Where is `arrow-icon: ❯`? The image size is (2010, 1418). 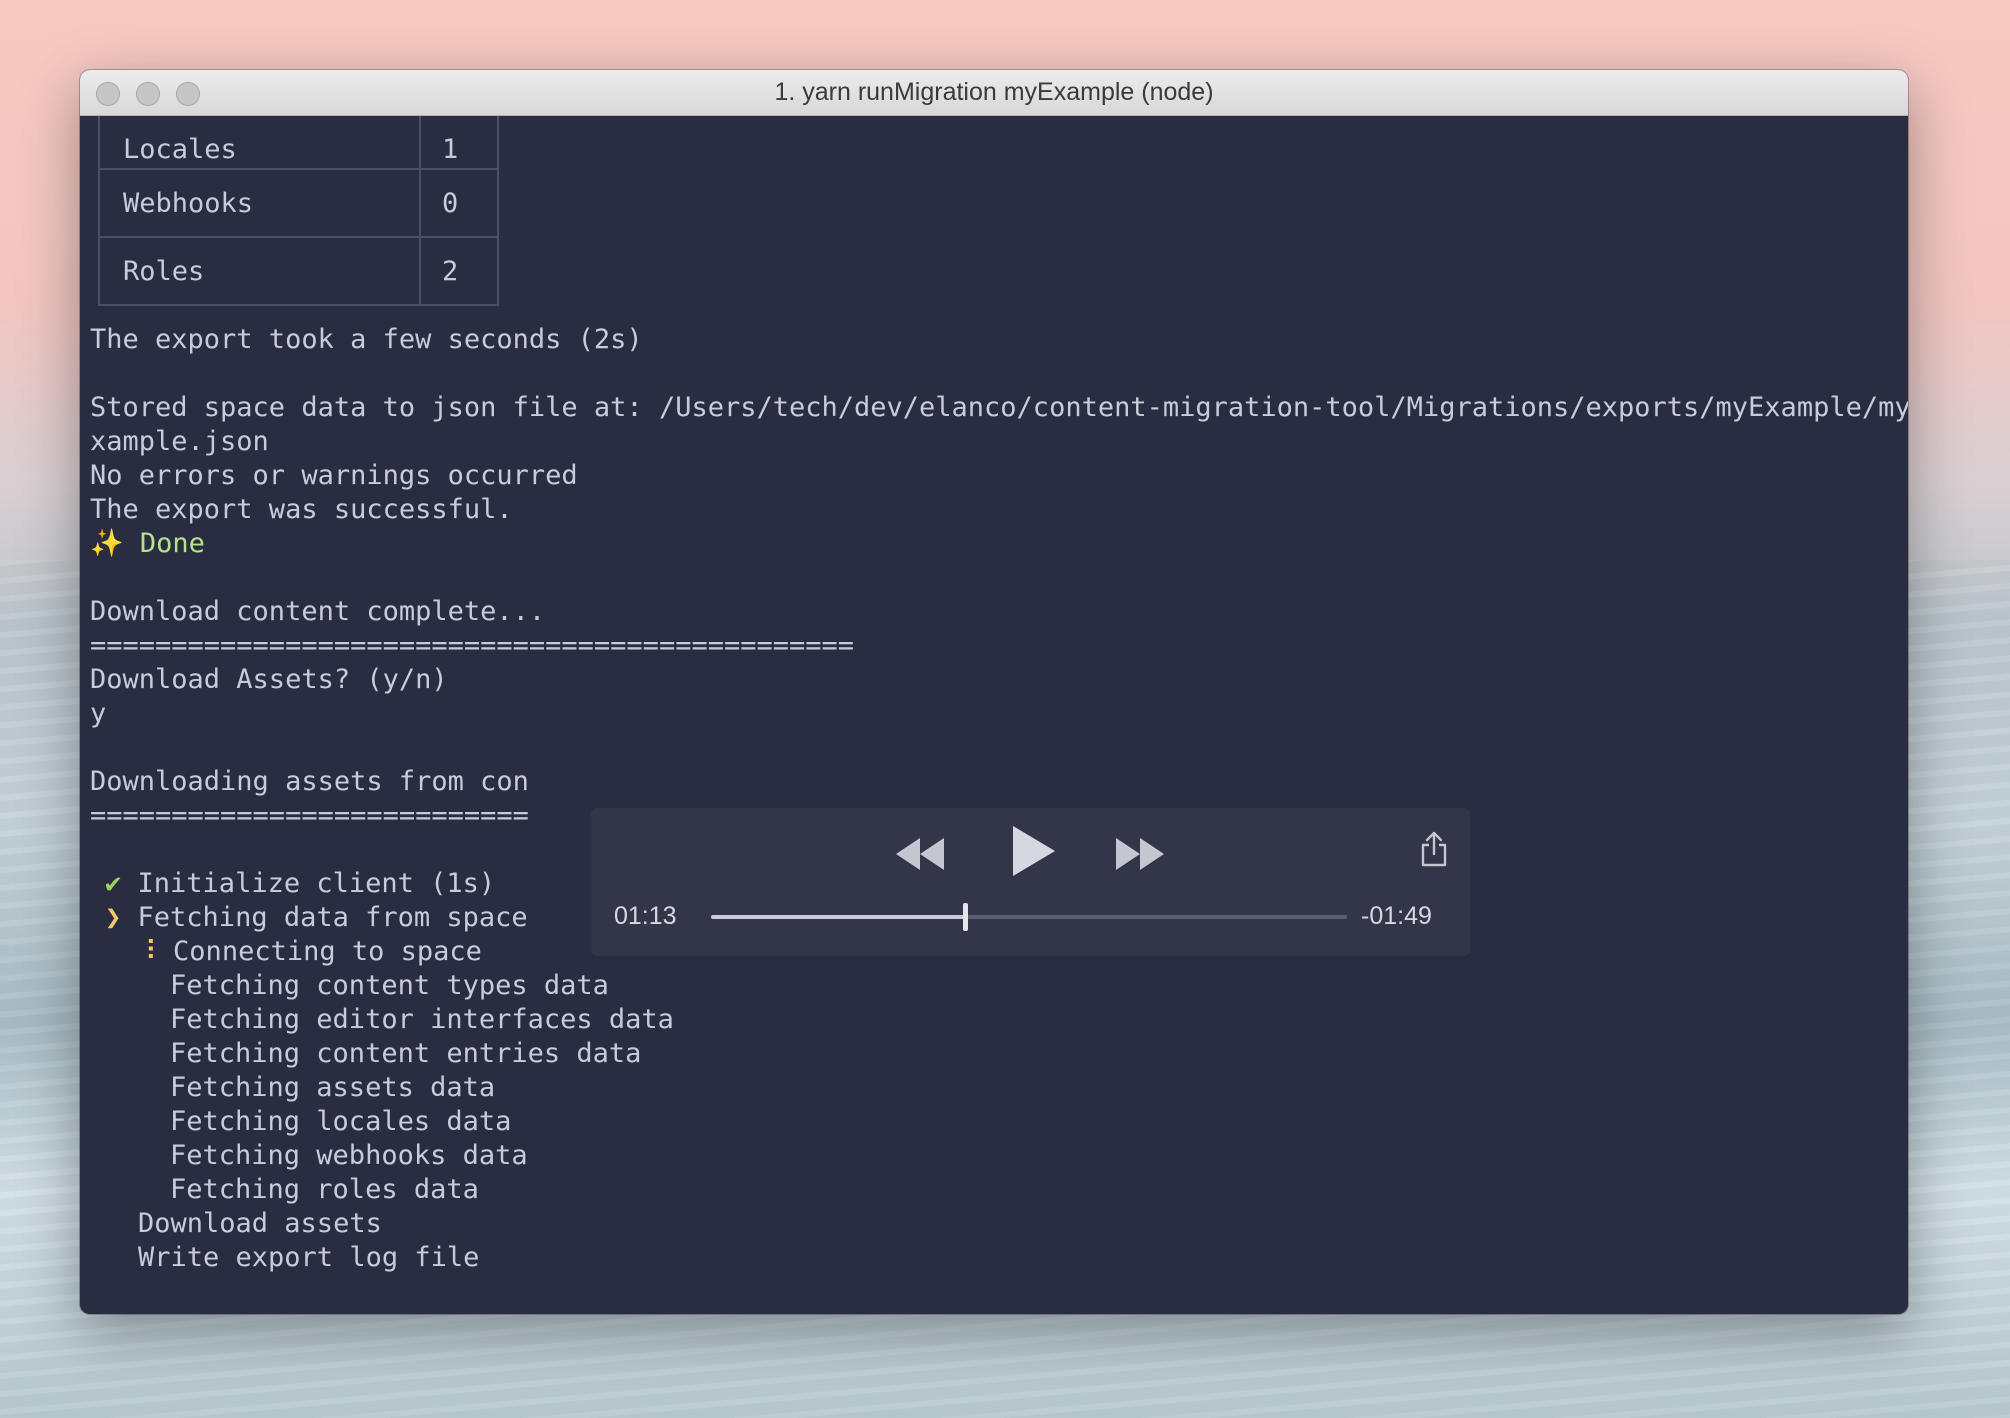
arrow-icon: ❯ is located at coordinates (113, 917).